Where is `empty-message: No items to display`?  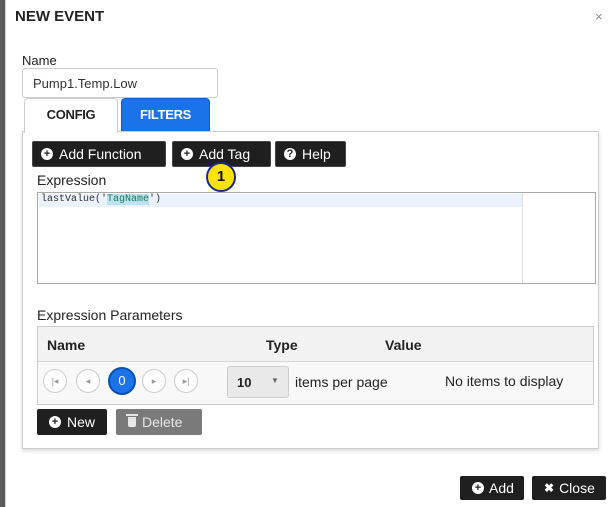
empty-message: No items to display is located at coordinates (504, 381).